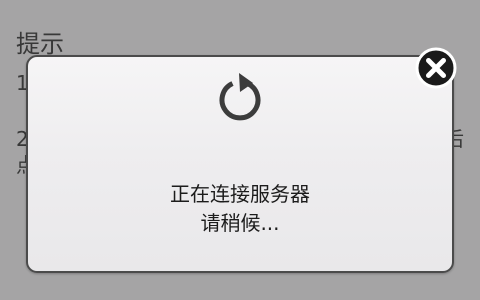 The image size is (480, 300). I want to click on refresh-icon, so click(240, 97).